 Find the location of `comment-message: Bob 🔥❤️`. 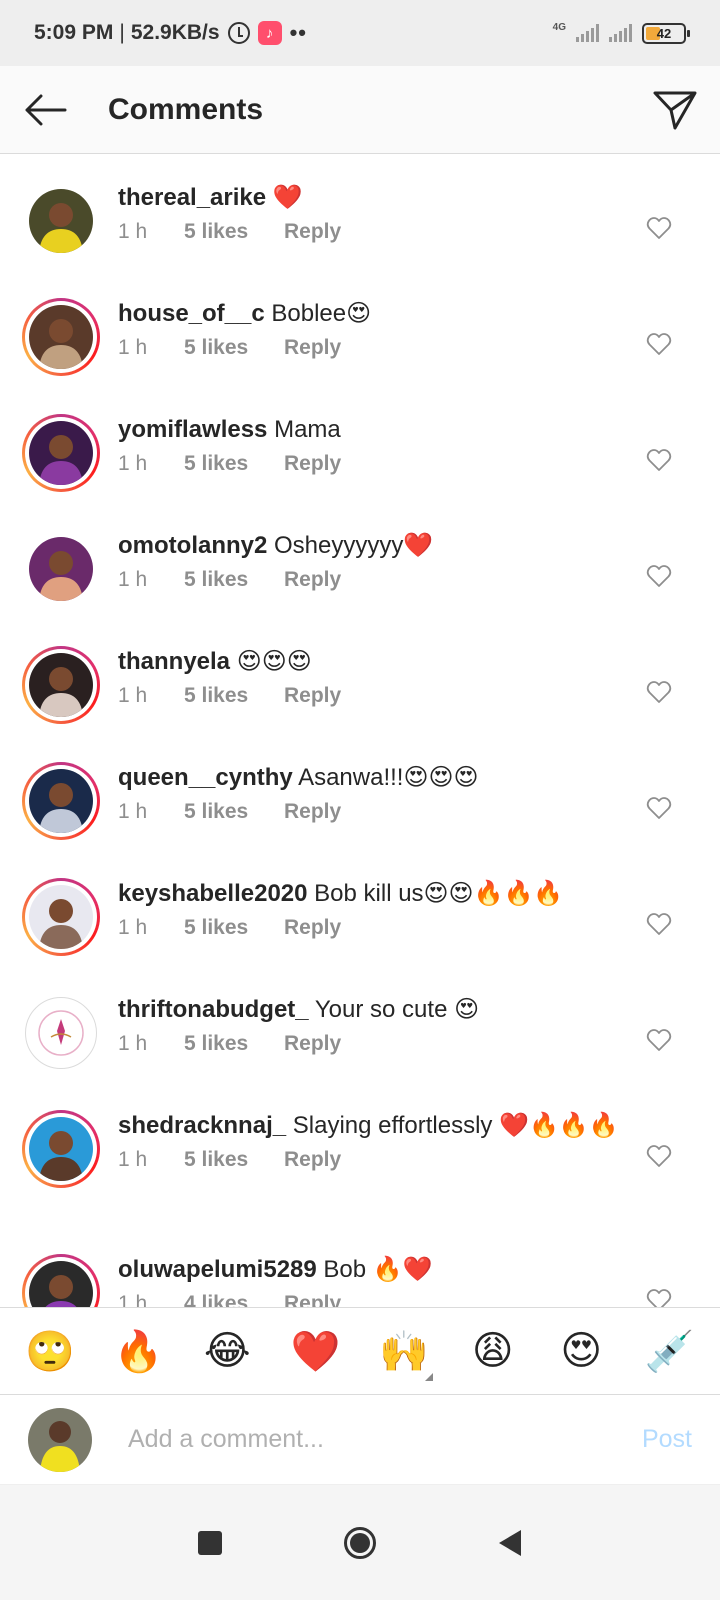

comment-message: Bob 🔥❤️ is located at coordinates (374, 1269).